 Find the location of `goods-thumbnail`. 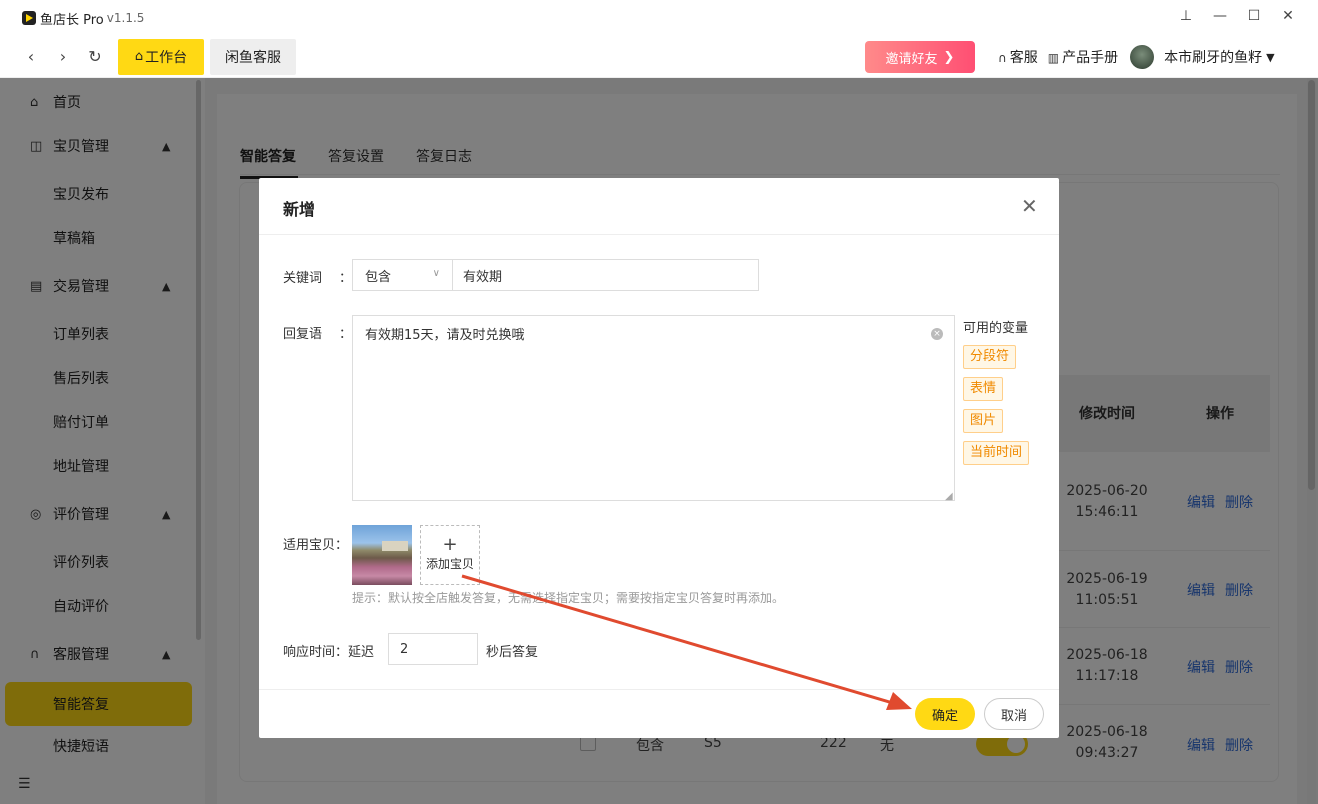

goods-thumbnail is located at coordinates (382, 555).